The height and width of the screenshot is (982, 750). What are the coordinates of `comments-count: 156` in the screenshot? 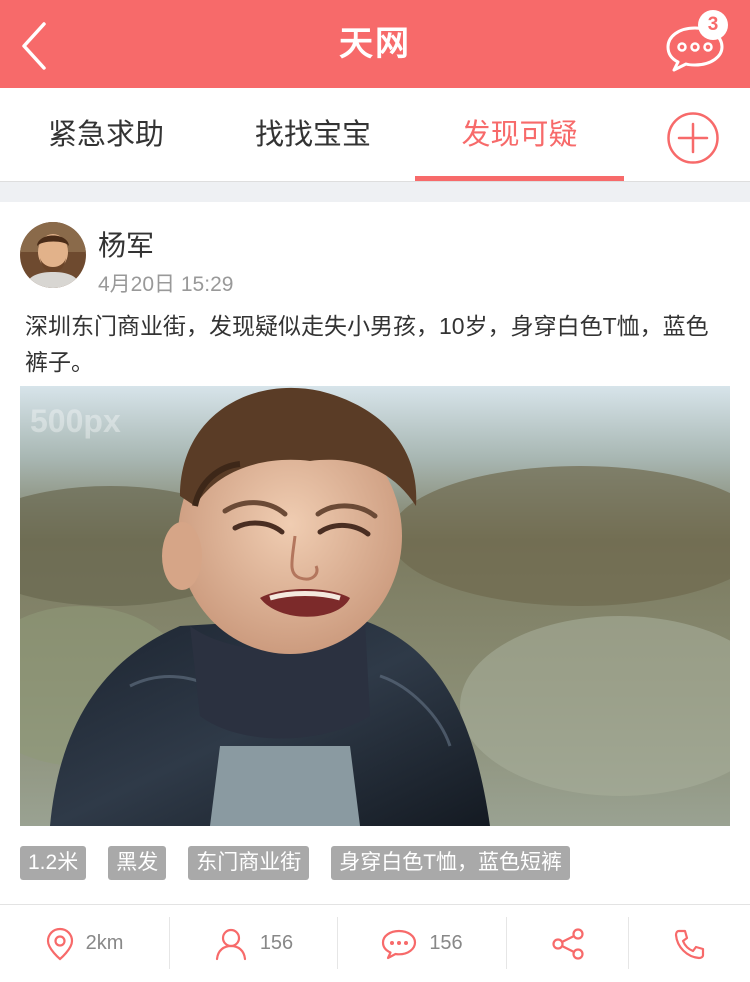 It's located at (446, 943).